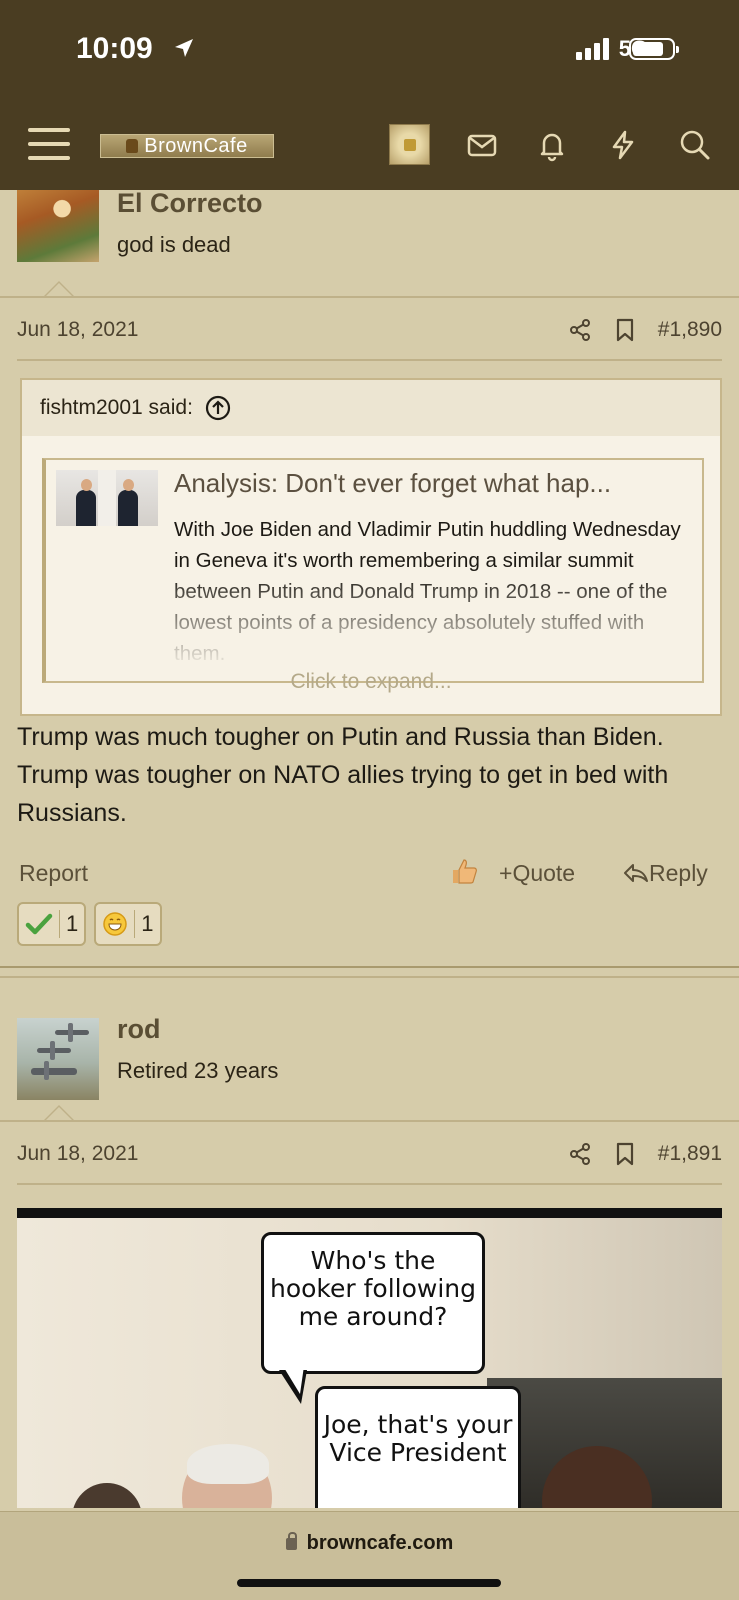  I want to click on user-title: Retired 23 years, so click(198, 1070).